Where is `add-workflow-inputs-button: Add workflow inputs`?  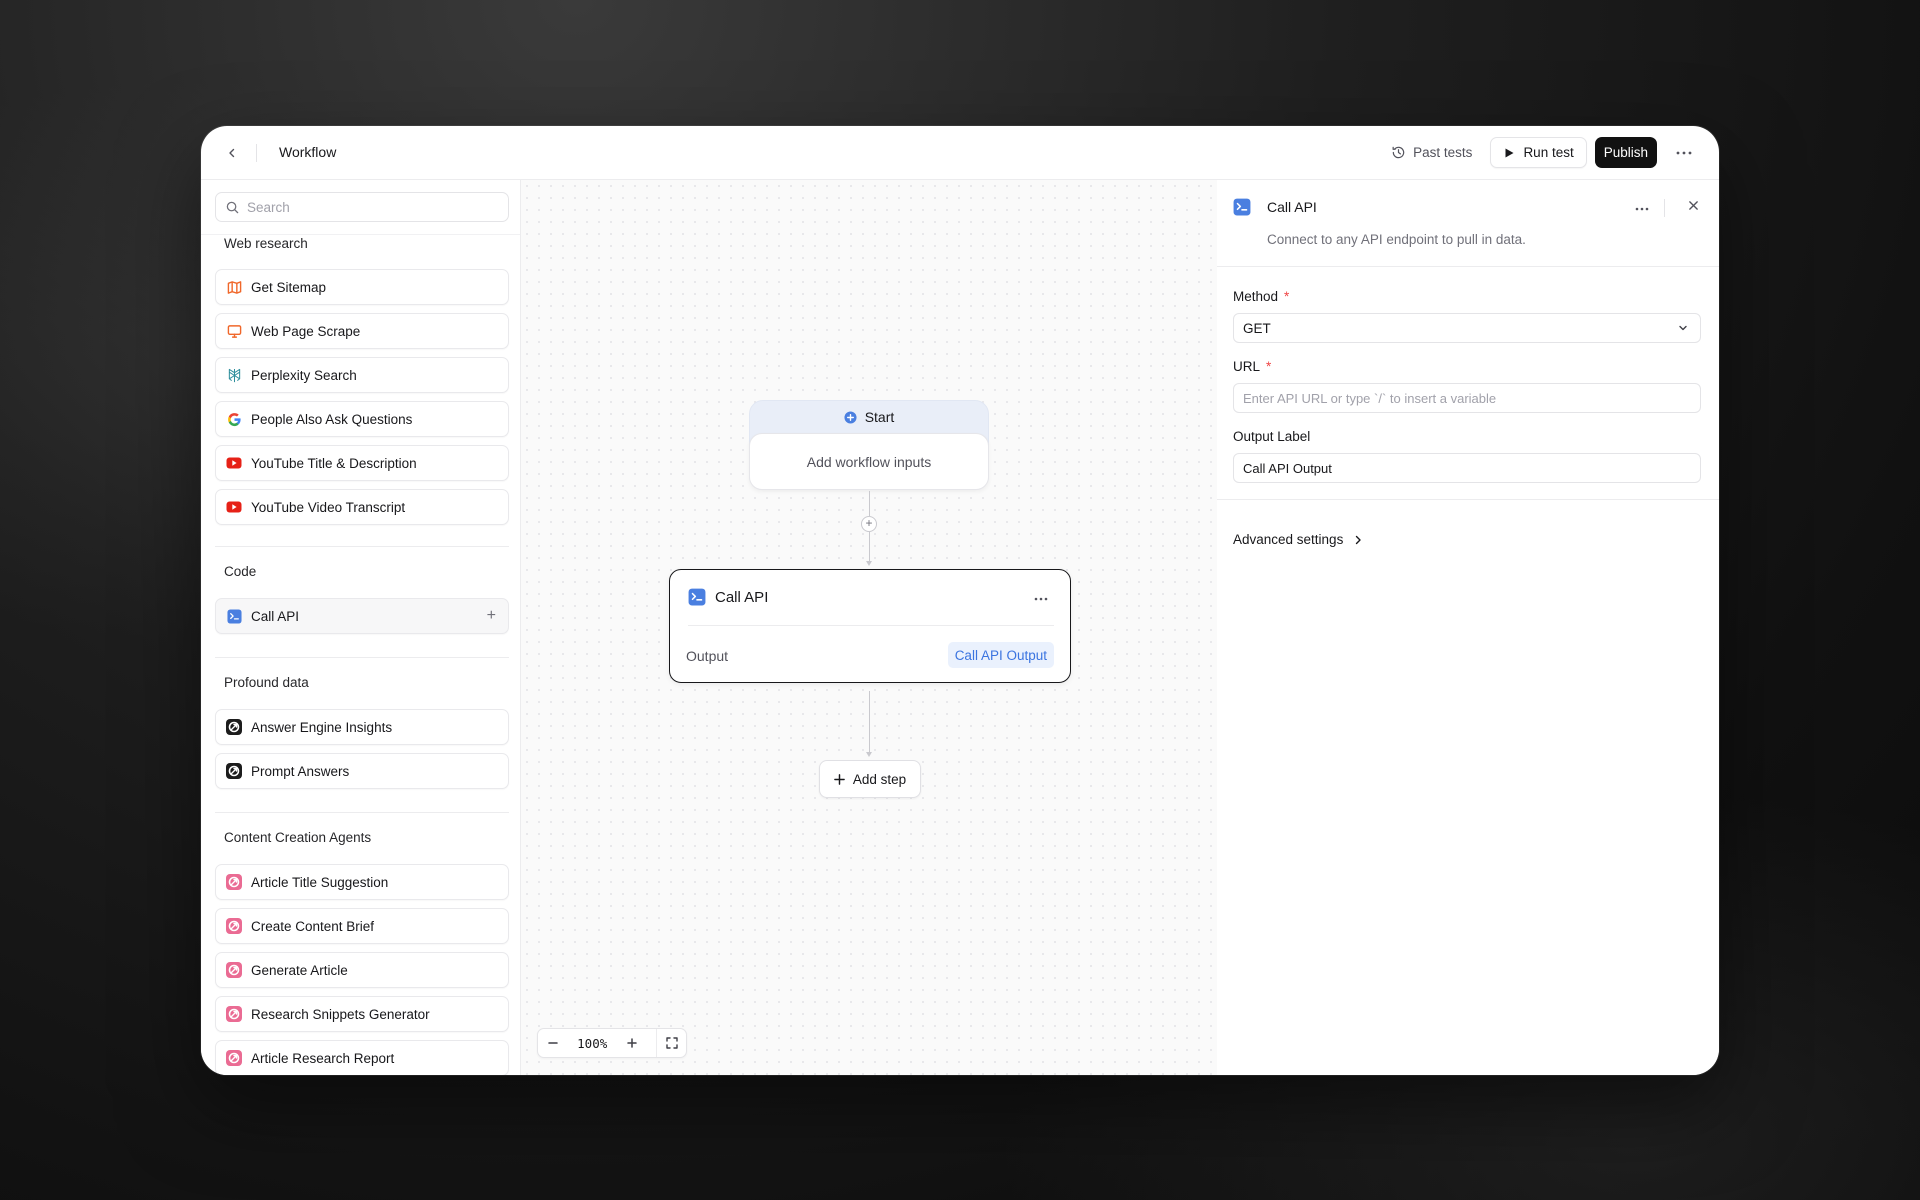
add-workflow-inputs-button: Add workflow inputs is located at coordinates (869, 461).